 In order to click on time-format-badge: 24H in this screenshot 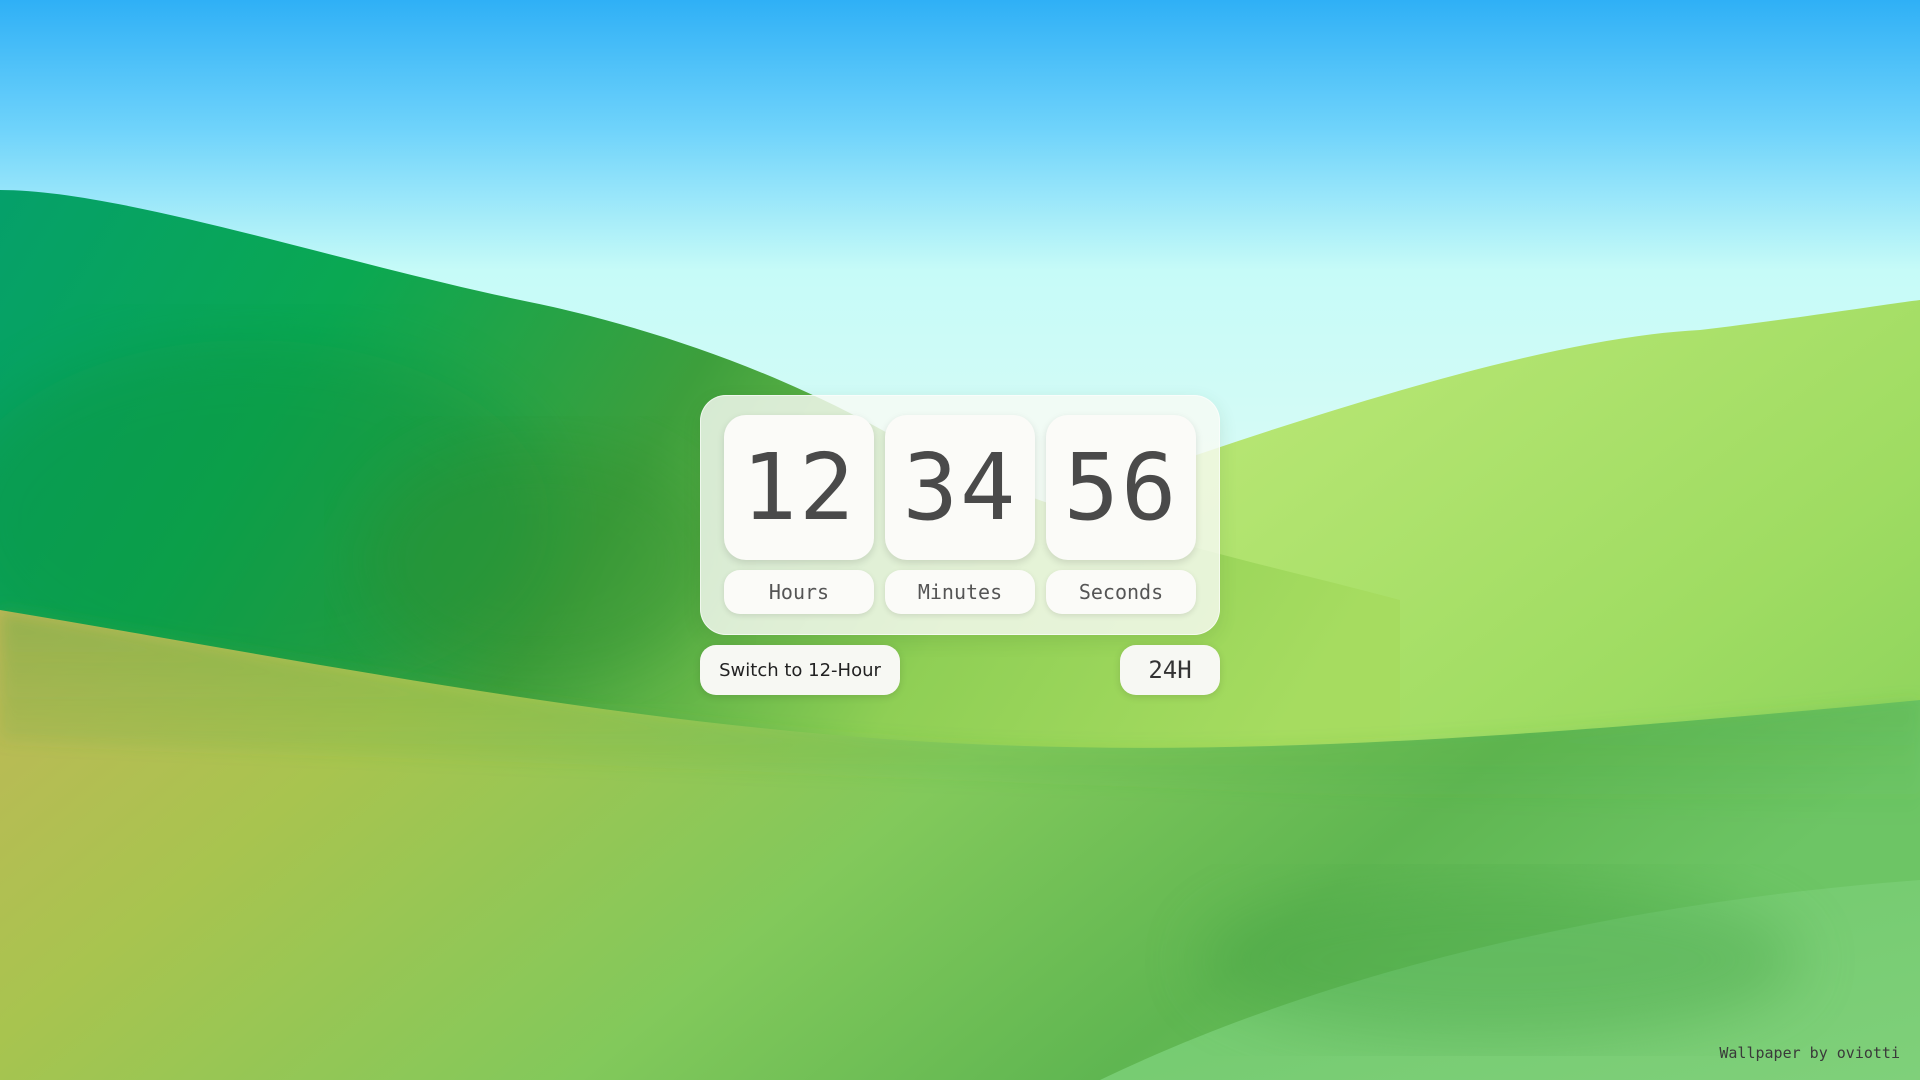, I will do `click(1170, 670)`.